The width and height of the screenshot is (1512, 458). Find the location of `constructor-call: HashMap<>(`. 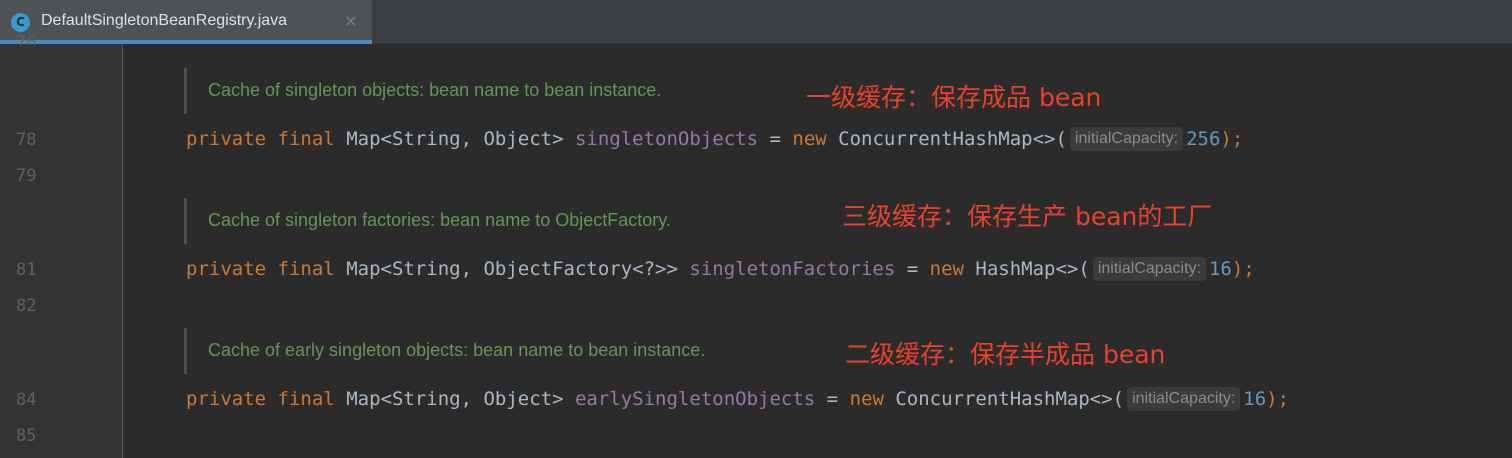

constructor-call: HashMap<>( is located at coordinates (1032, 269).